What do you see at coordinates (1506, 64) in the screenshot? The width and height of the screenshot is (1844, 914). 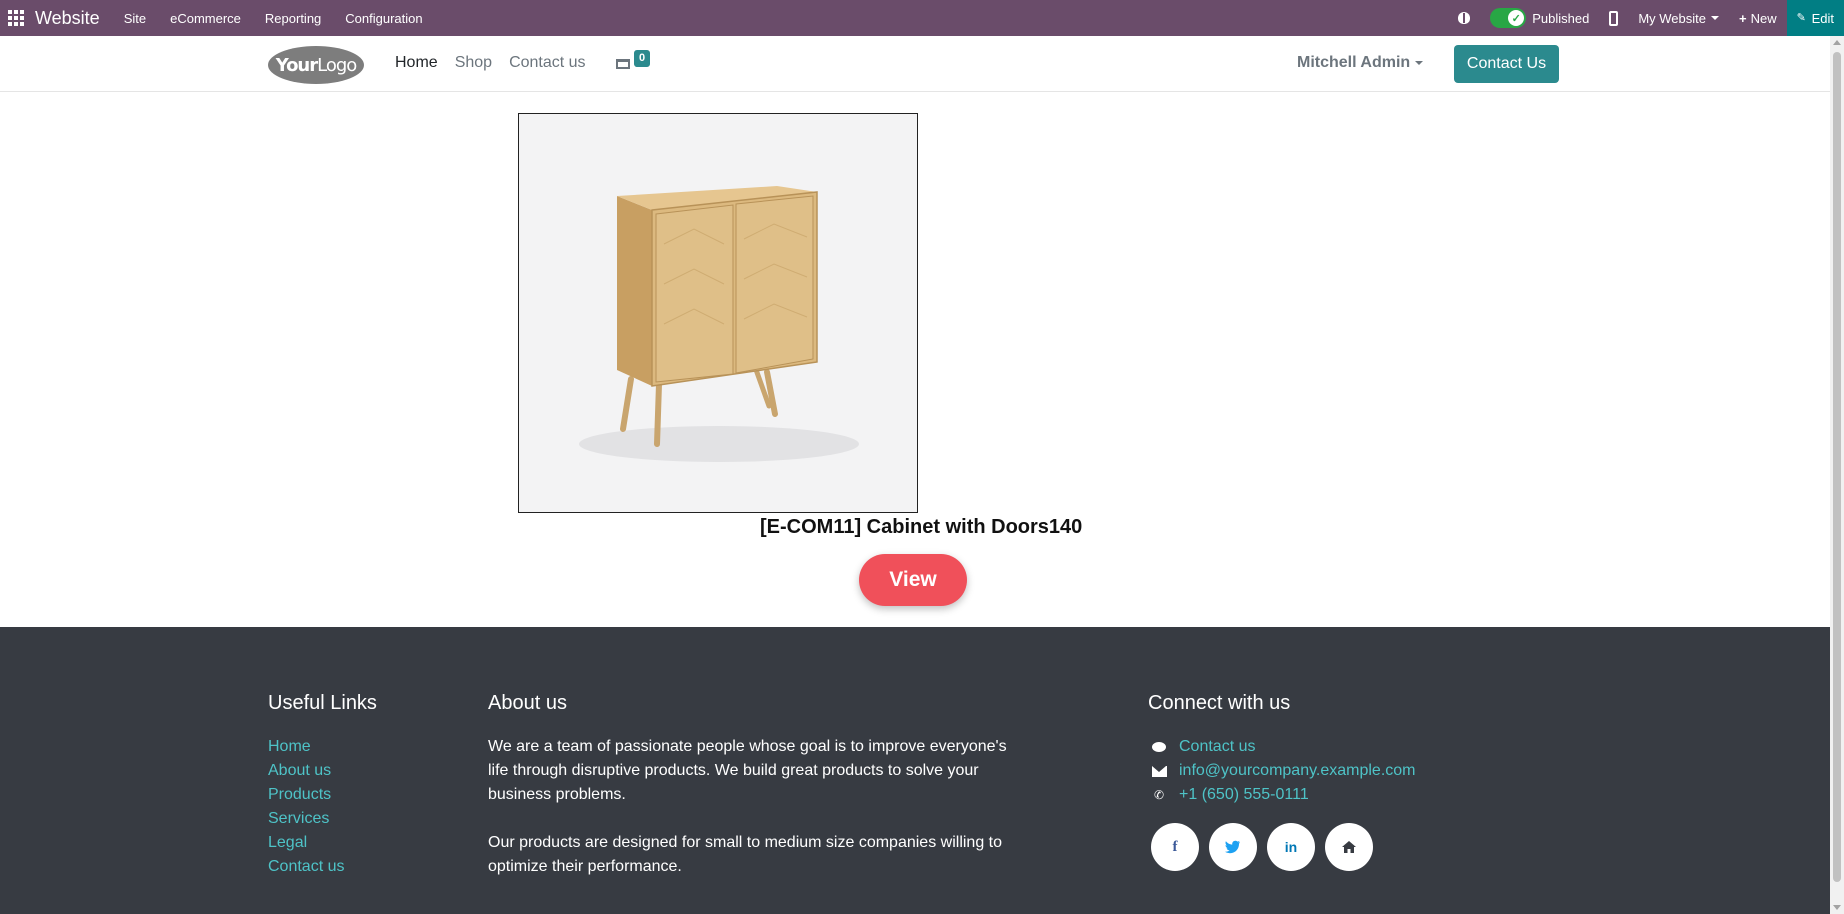 I see `contact-us-button: Contact Us` at bounding box center [1506, 64].